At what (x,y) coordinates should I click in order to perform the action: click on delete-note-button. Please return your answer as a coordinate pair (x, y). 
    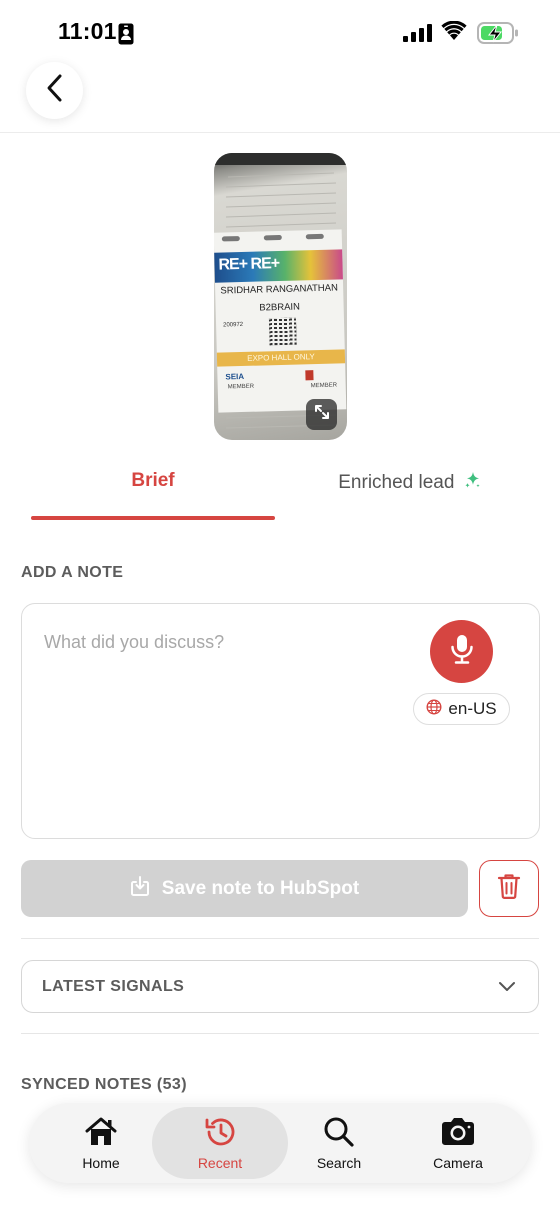
    Looking at the image, I should click on (509, 888).